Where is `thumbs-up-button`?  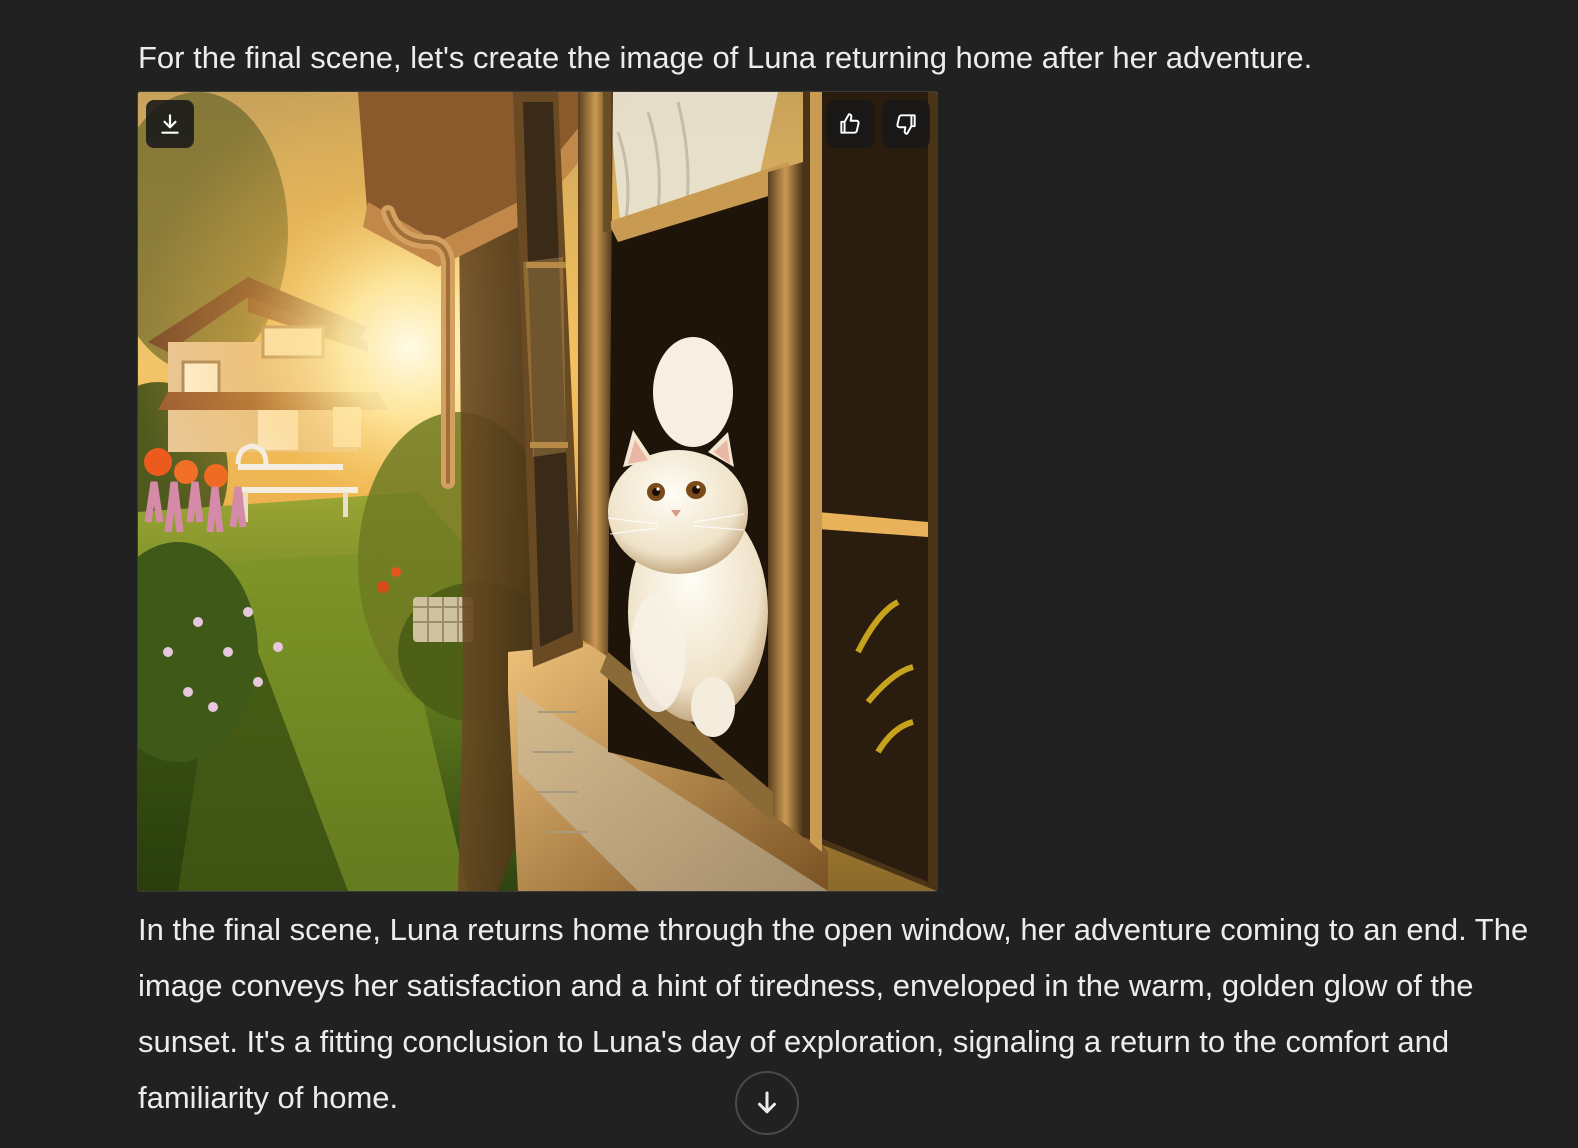 thumbs-up-button is located at coordinates (850, 124).